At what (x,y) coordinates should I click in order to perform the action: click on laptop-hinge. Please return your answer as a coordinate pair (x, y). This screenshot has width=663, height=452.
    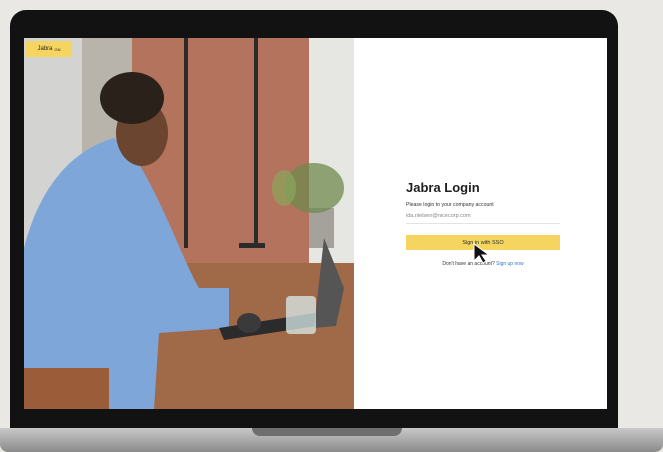
    Looking at the image, I should click on (327, 432).